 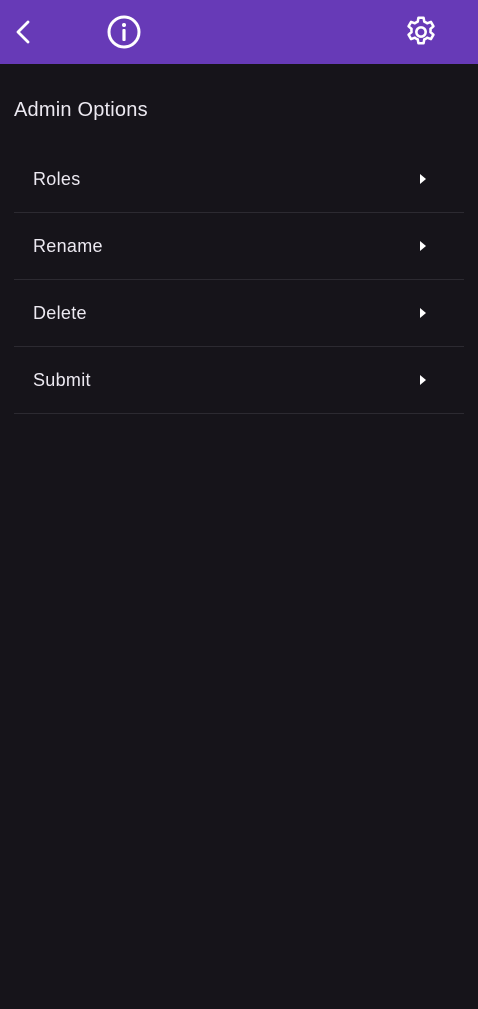 What do you see at coordinates (68, 246) in the screenshot?
I see `menu-item-label: Rename` at bounding box center [68, 246].